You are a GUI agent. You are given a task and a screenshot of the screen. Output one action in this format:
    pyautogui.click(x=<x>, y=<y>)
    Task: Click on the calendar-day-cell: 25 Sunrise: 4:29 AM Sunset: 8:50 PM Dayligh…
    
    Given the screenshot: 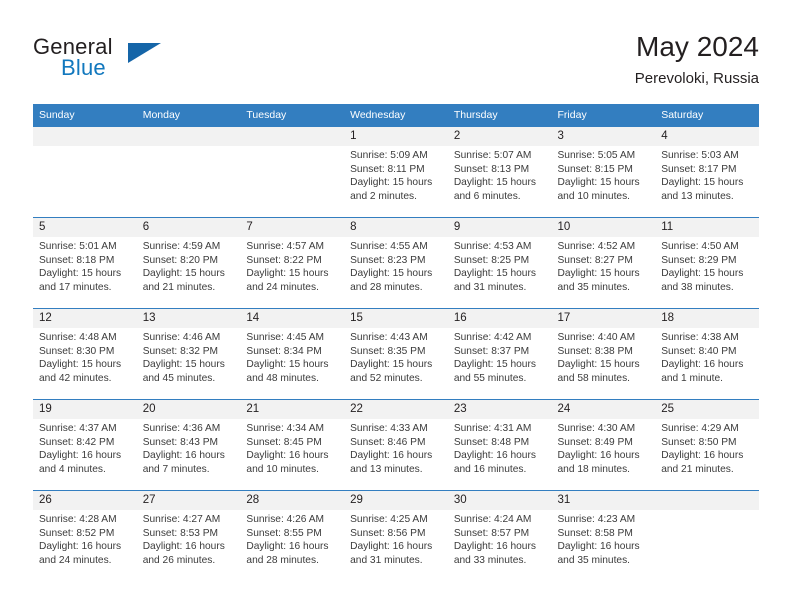 What is the action you would take?
    pyautogui.click(x=707, y=445)
    